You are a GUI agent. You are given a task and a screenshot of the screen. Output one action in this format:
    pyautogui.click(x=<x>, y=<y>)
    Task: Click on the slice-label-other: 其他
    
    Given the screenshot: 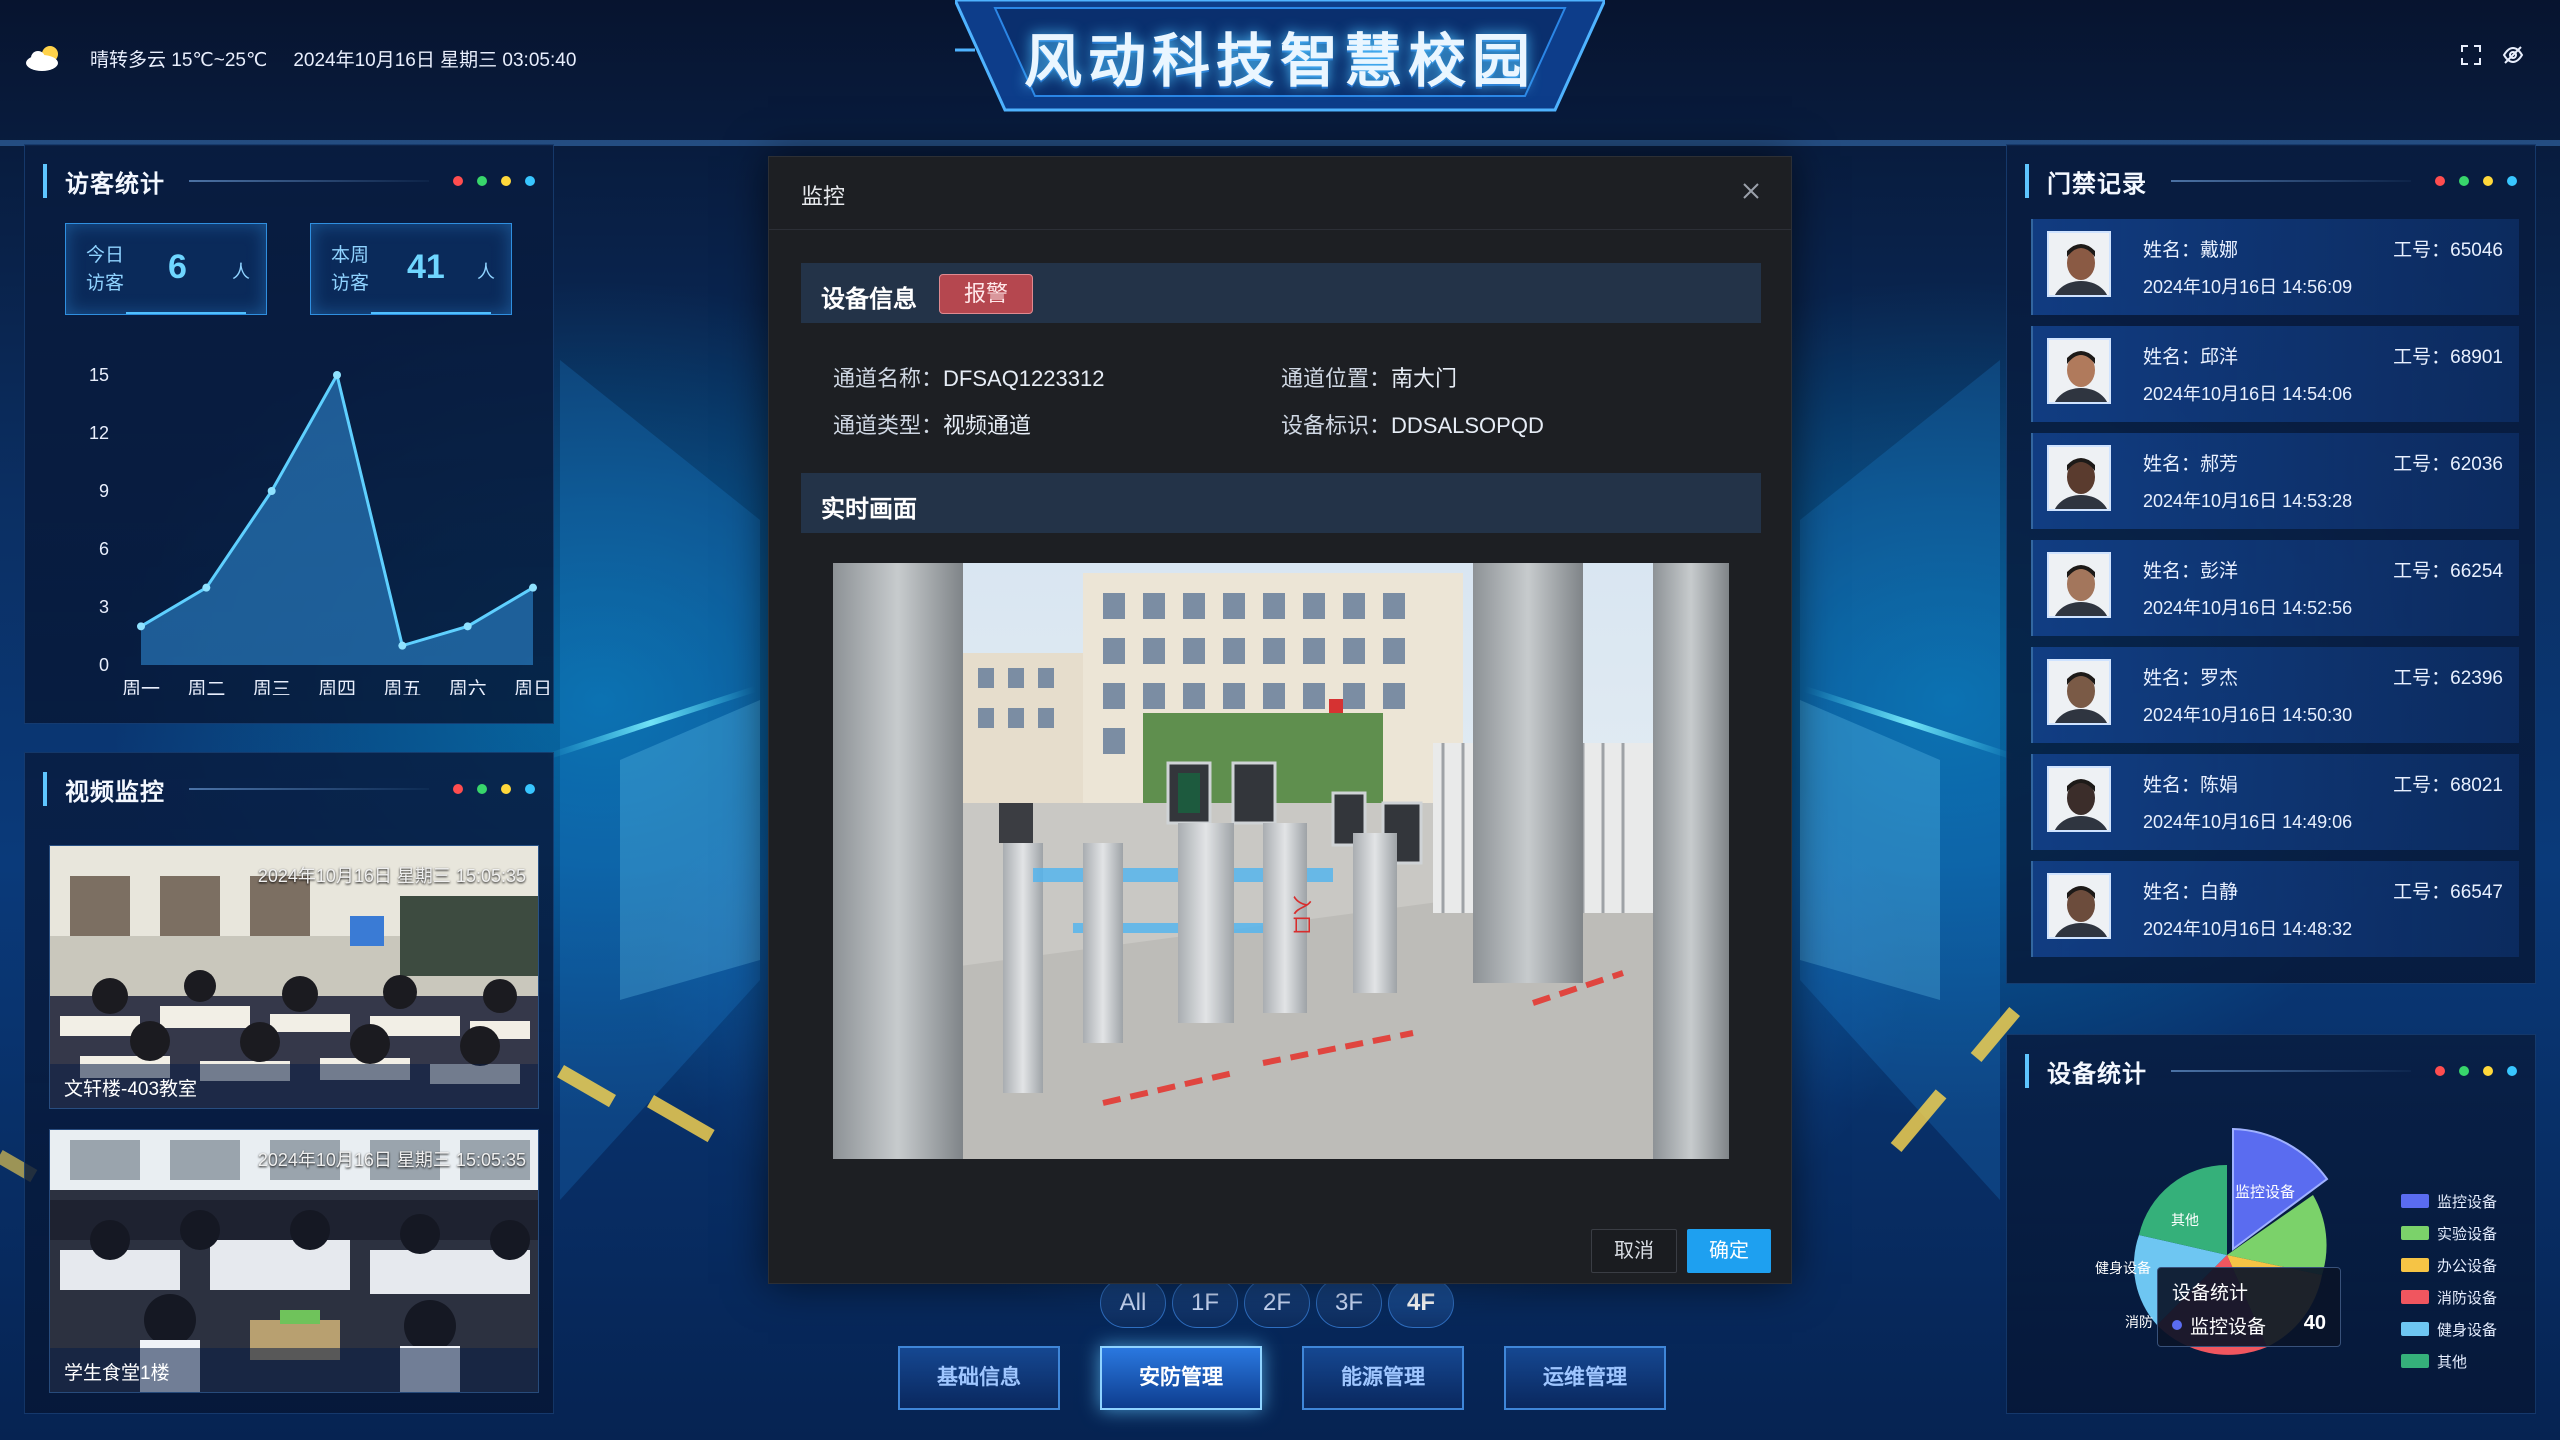 What is the action you would take?
    pyautogui.click(x=2185, y=1220)
    